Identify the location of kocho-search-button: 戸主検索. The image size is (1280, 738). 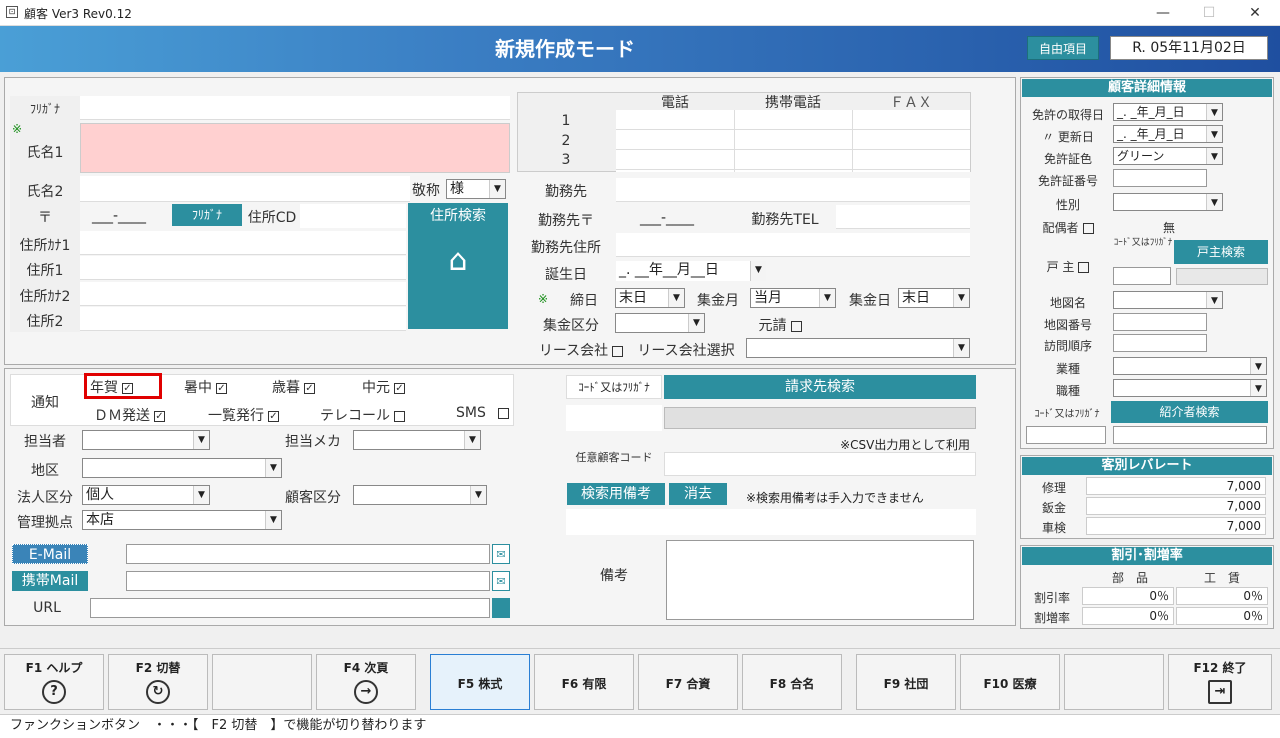
(1221, 252).